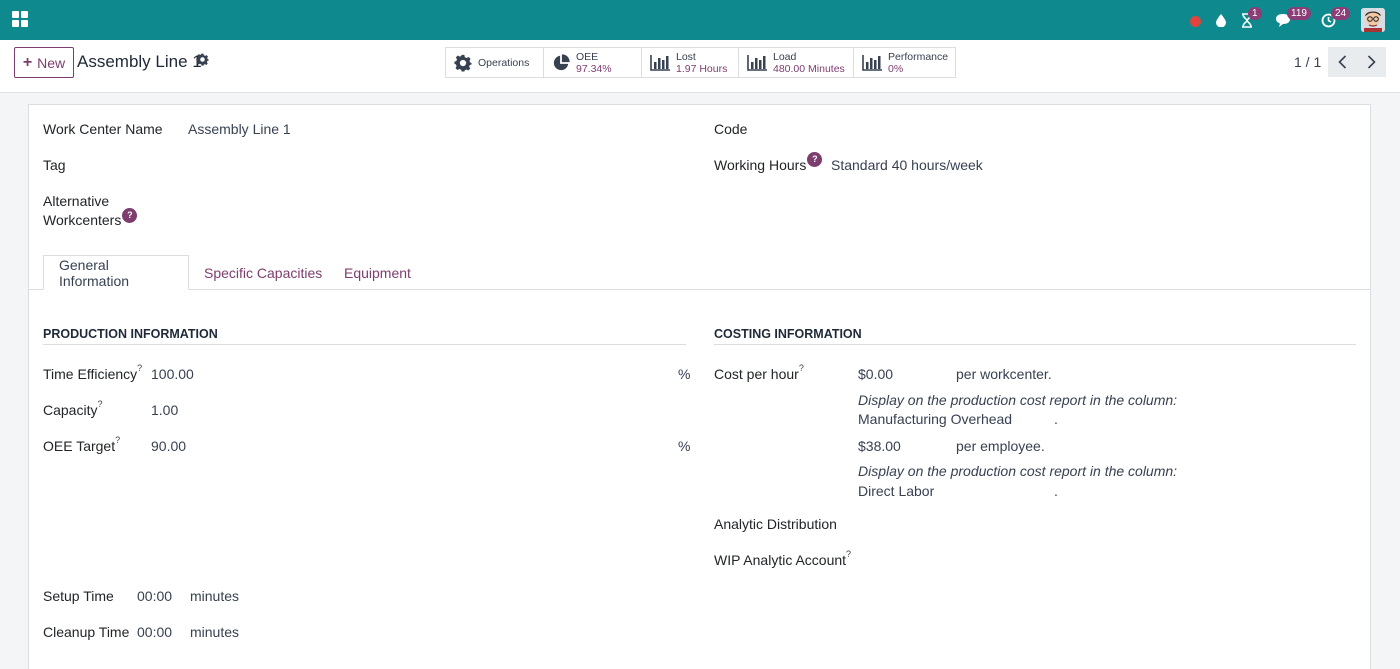 The image size is (1400, 669). What do you see at coordinates (463, 63) in the screenshot?
I see `gear-icon` at bounding box center [463, 63].